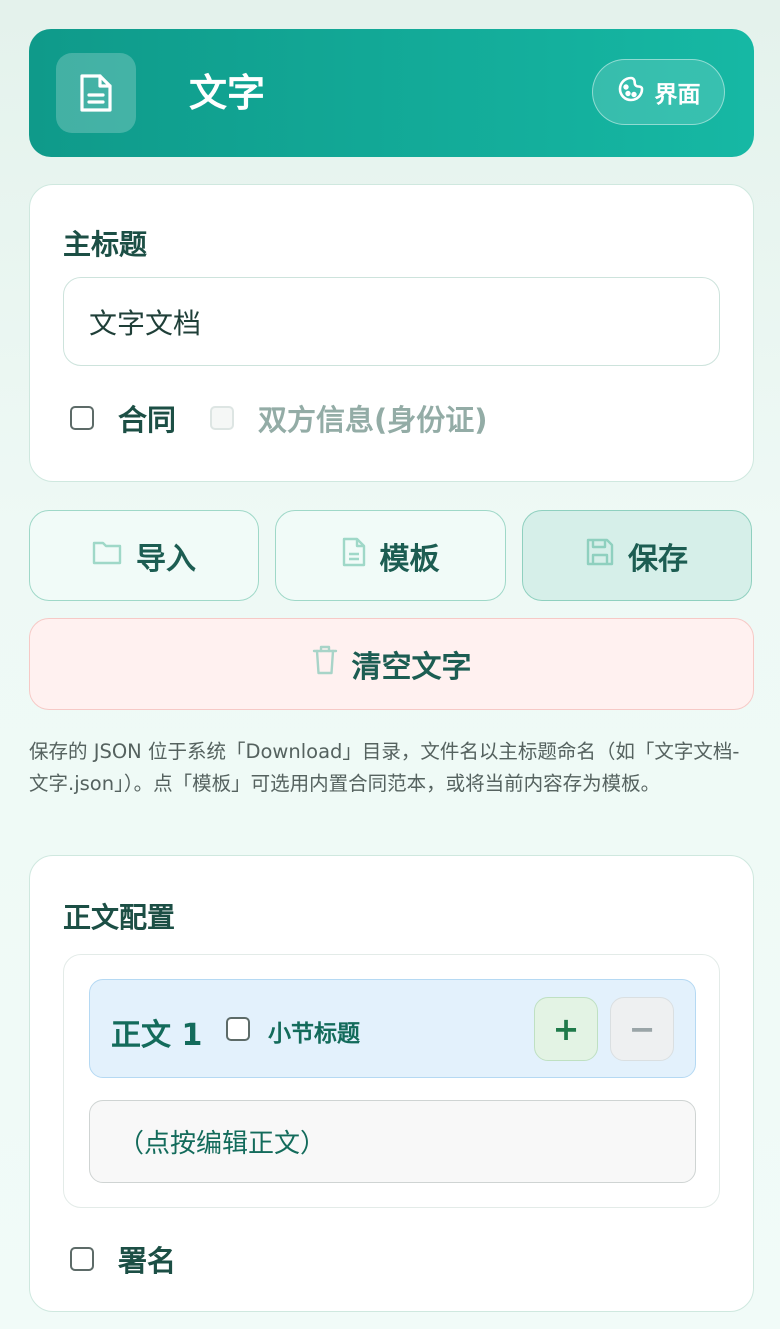  Describe the element at coordinates (238, 1029) in the screenshot. I see `subtitle-checkbox` at that location.